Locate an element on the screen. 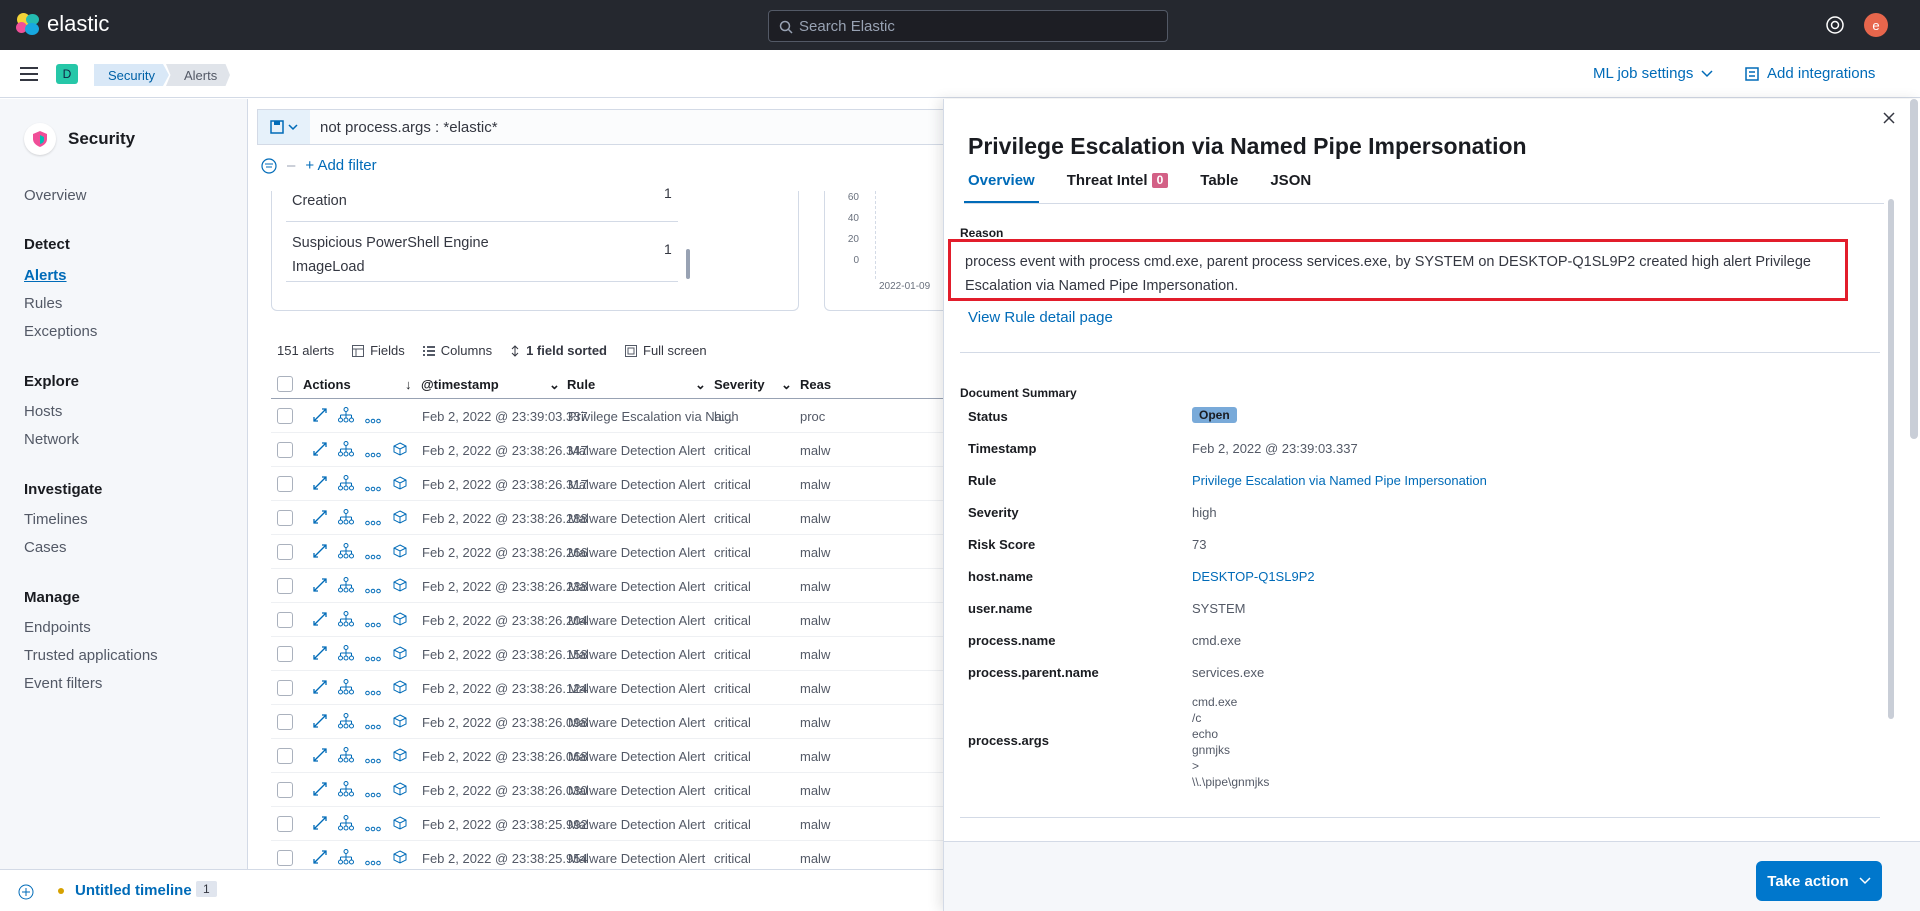 The image size is (1920, 911). help-icon is located at coordinates (1835, 25).